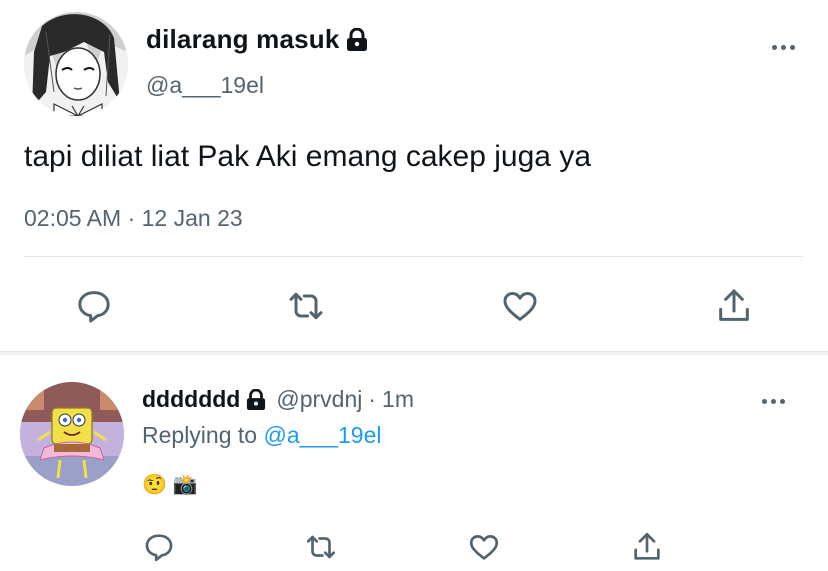 This screenshot has height=571, width=828. What do you see at coordinates (647, 547) in the screenshot?
I see `reply-share-icon` at bounding box center [647, 547].